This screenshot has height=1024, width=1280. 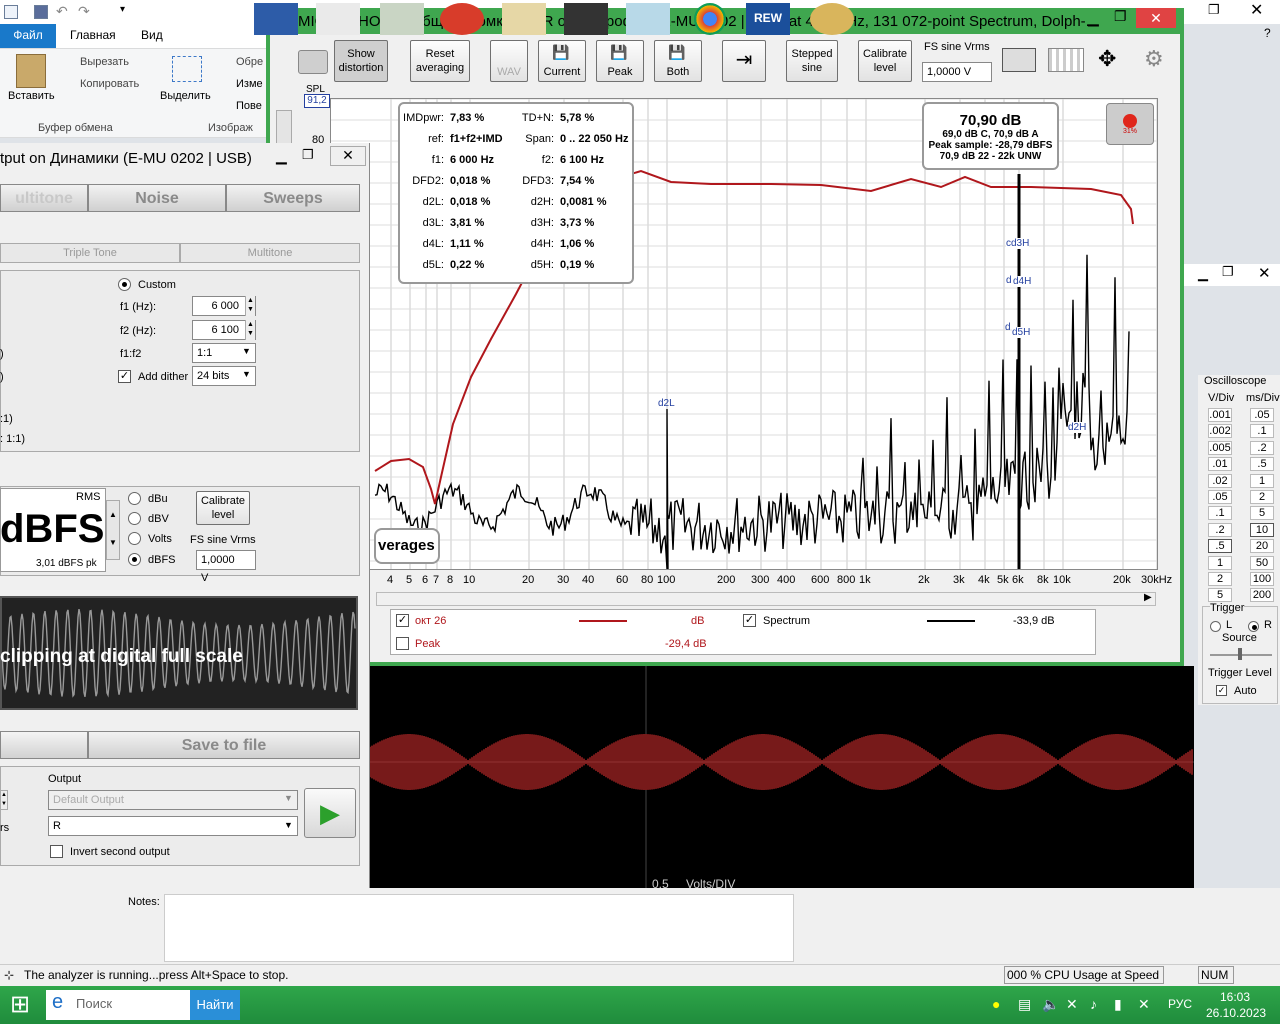 What do you see at coordinates (1220, 415) in the screenshot?
I see `vdiv-button: .001` at bounding box center [1220, 415].